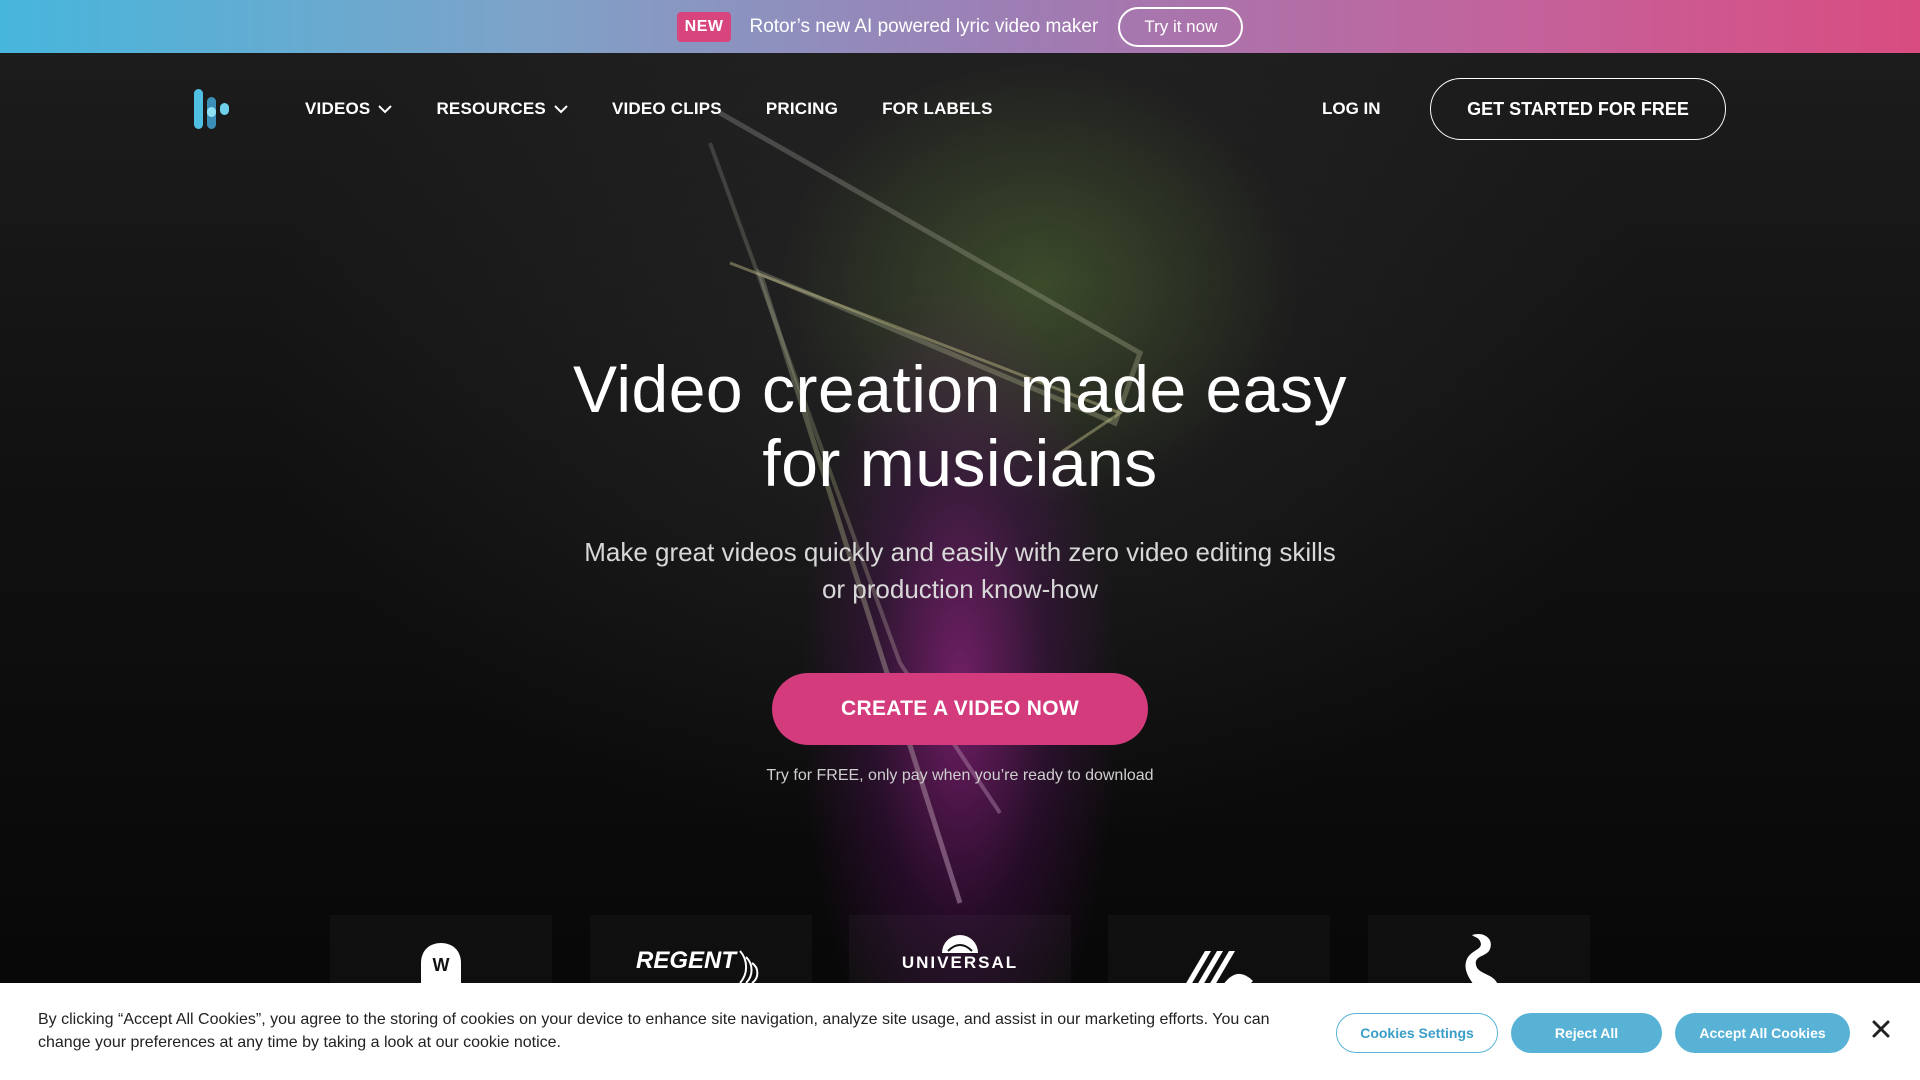  I want to click on cookies-settings-button: Cookies Settings, so click(1417, 1033).